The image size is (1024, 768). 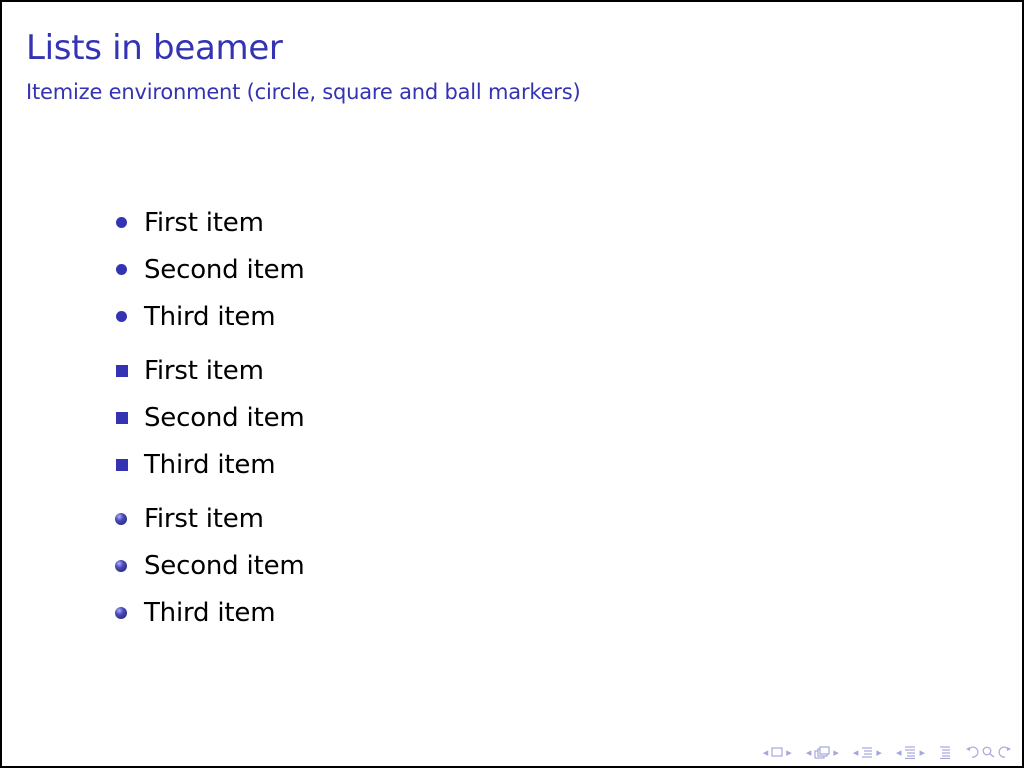 I want to click on square-marker-list: First item Second item Third item, so click(x=208, y=417).